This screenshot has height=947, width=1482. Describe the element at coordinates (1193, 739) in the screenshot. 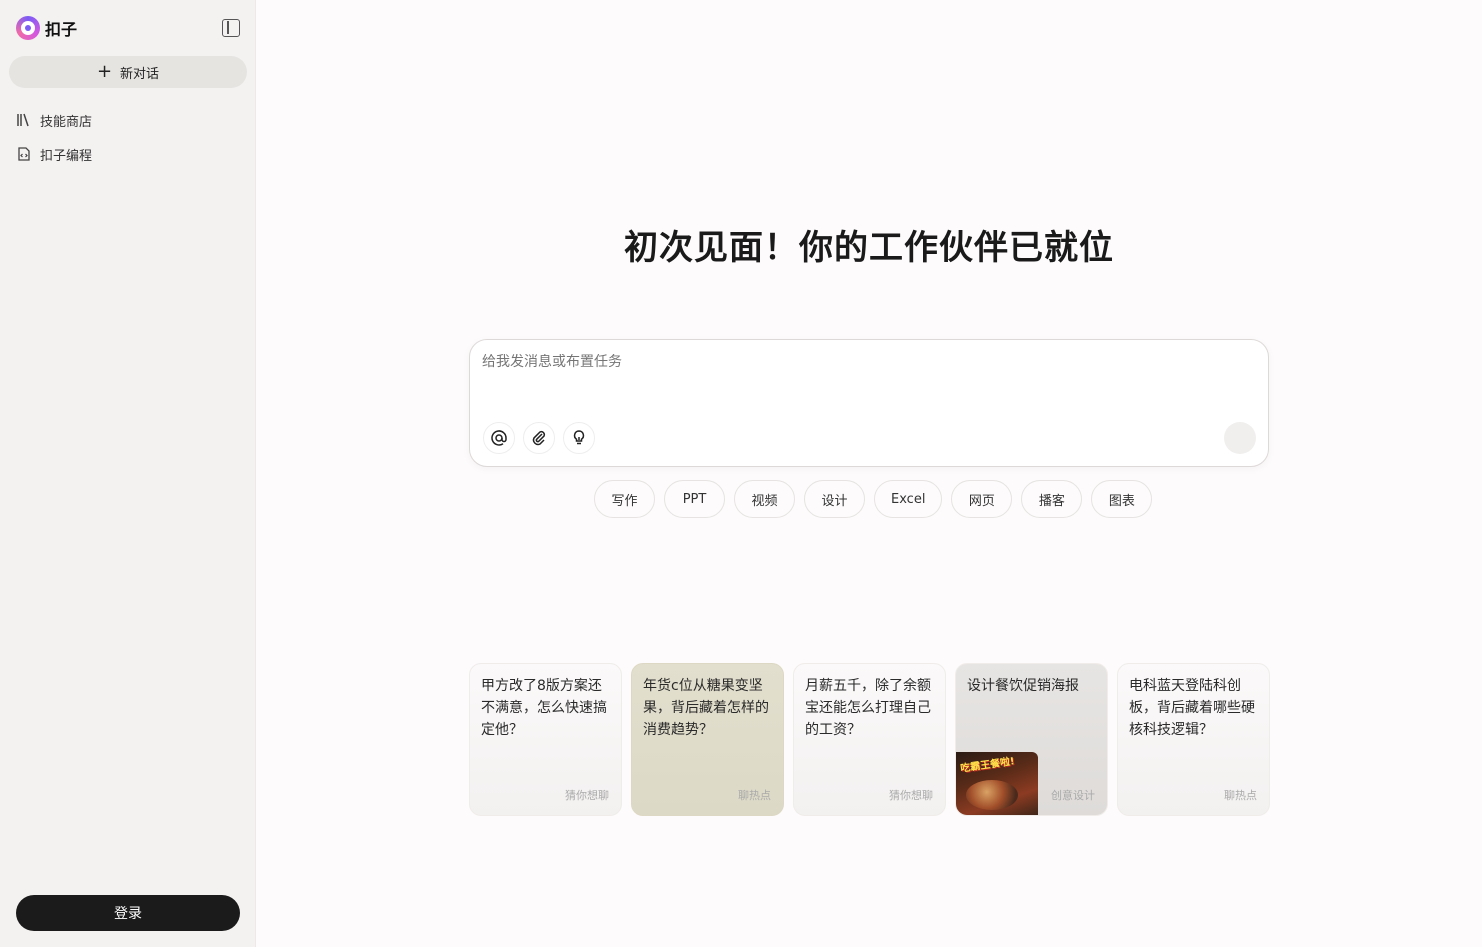

I see `suggestion-card: 电科蓝天登陆科创板，背后藏着哪些硬核科技逻辑？ 聊热点` at that location.